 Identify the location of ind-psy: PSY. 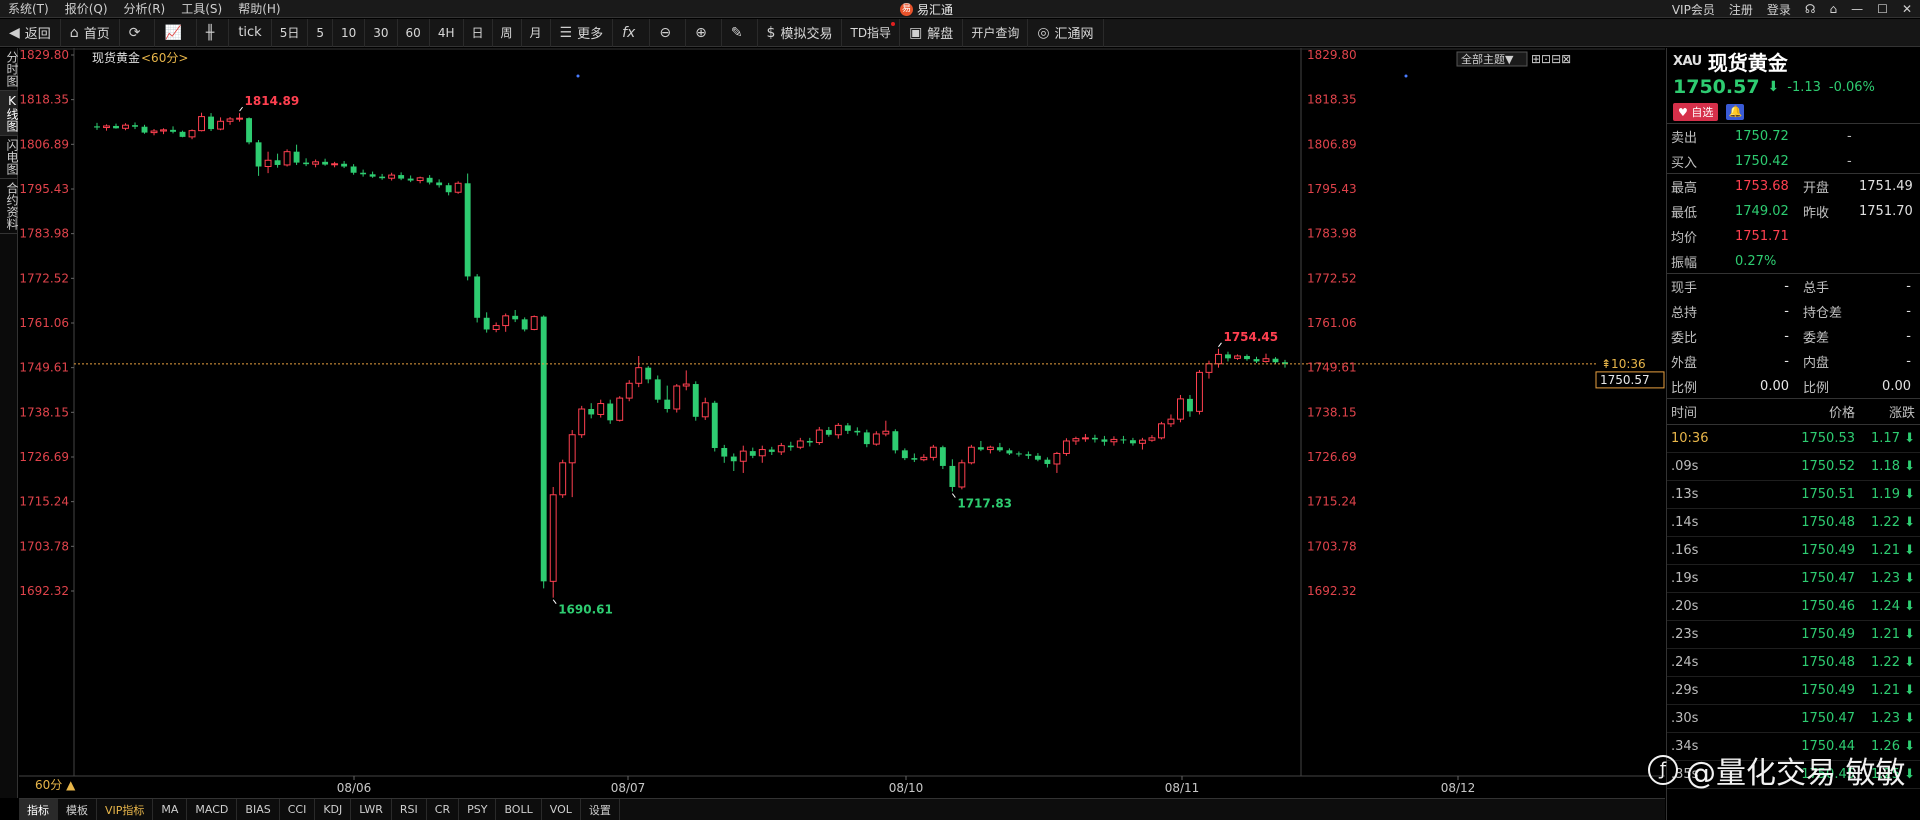
(478, 809).